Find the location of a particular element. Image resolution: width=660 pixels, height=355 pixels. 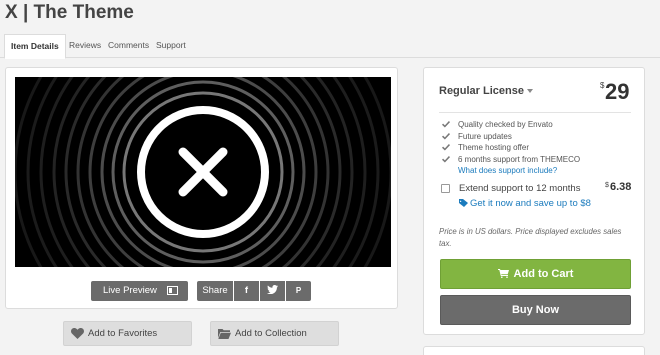

add-to-cart-button: Add to Cart is located at coordinates (535, 274).